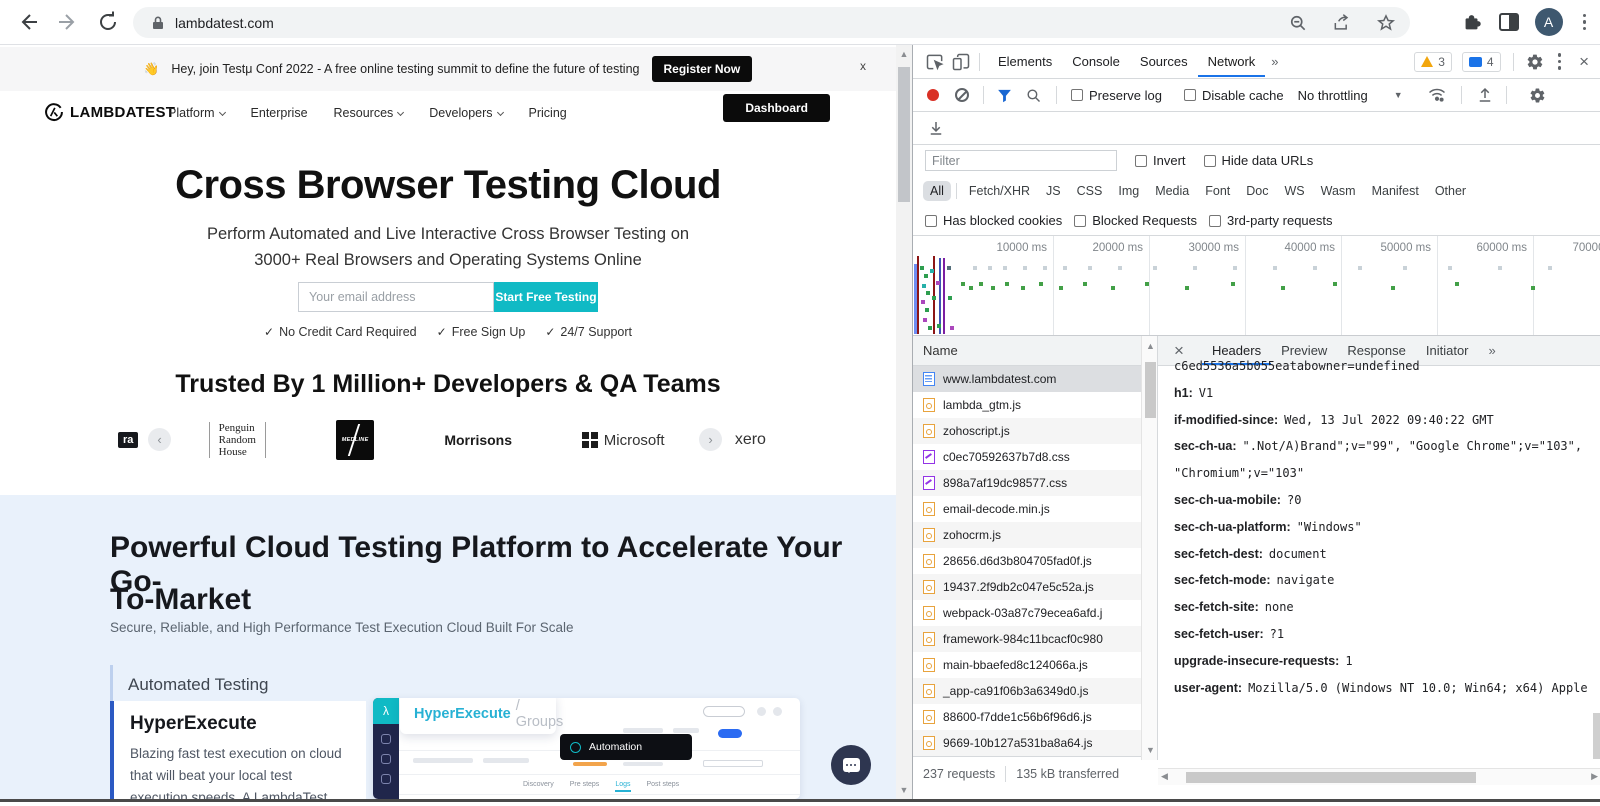 Image resolution: width=1600 pixels, height=806 pixels. What do you see at coordinates (961, 62) in the screenshot?
I see `device-toolbar-icon` at bounding box center [961, 62].